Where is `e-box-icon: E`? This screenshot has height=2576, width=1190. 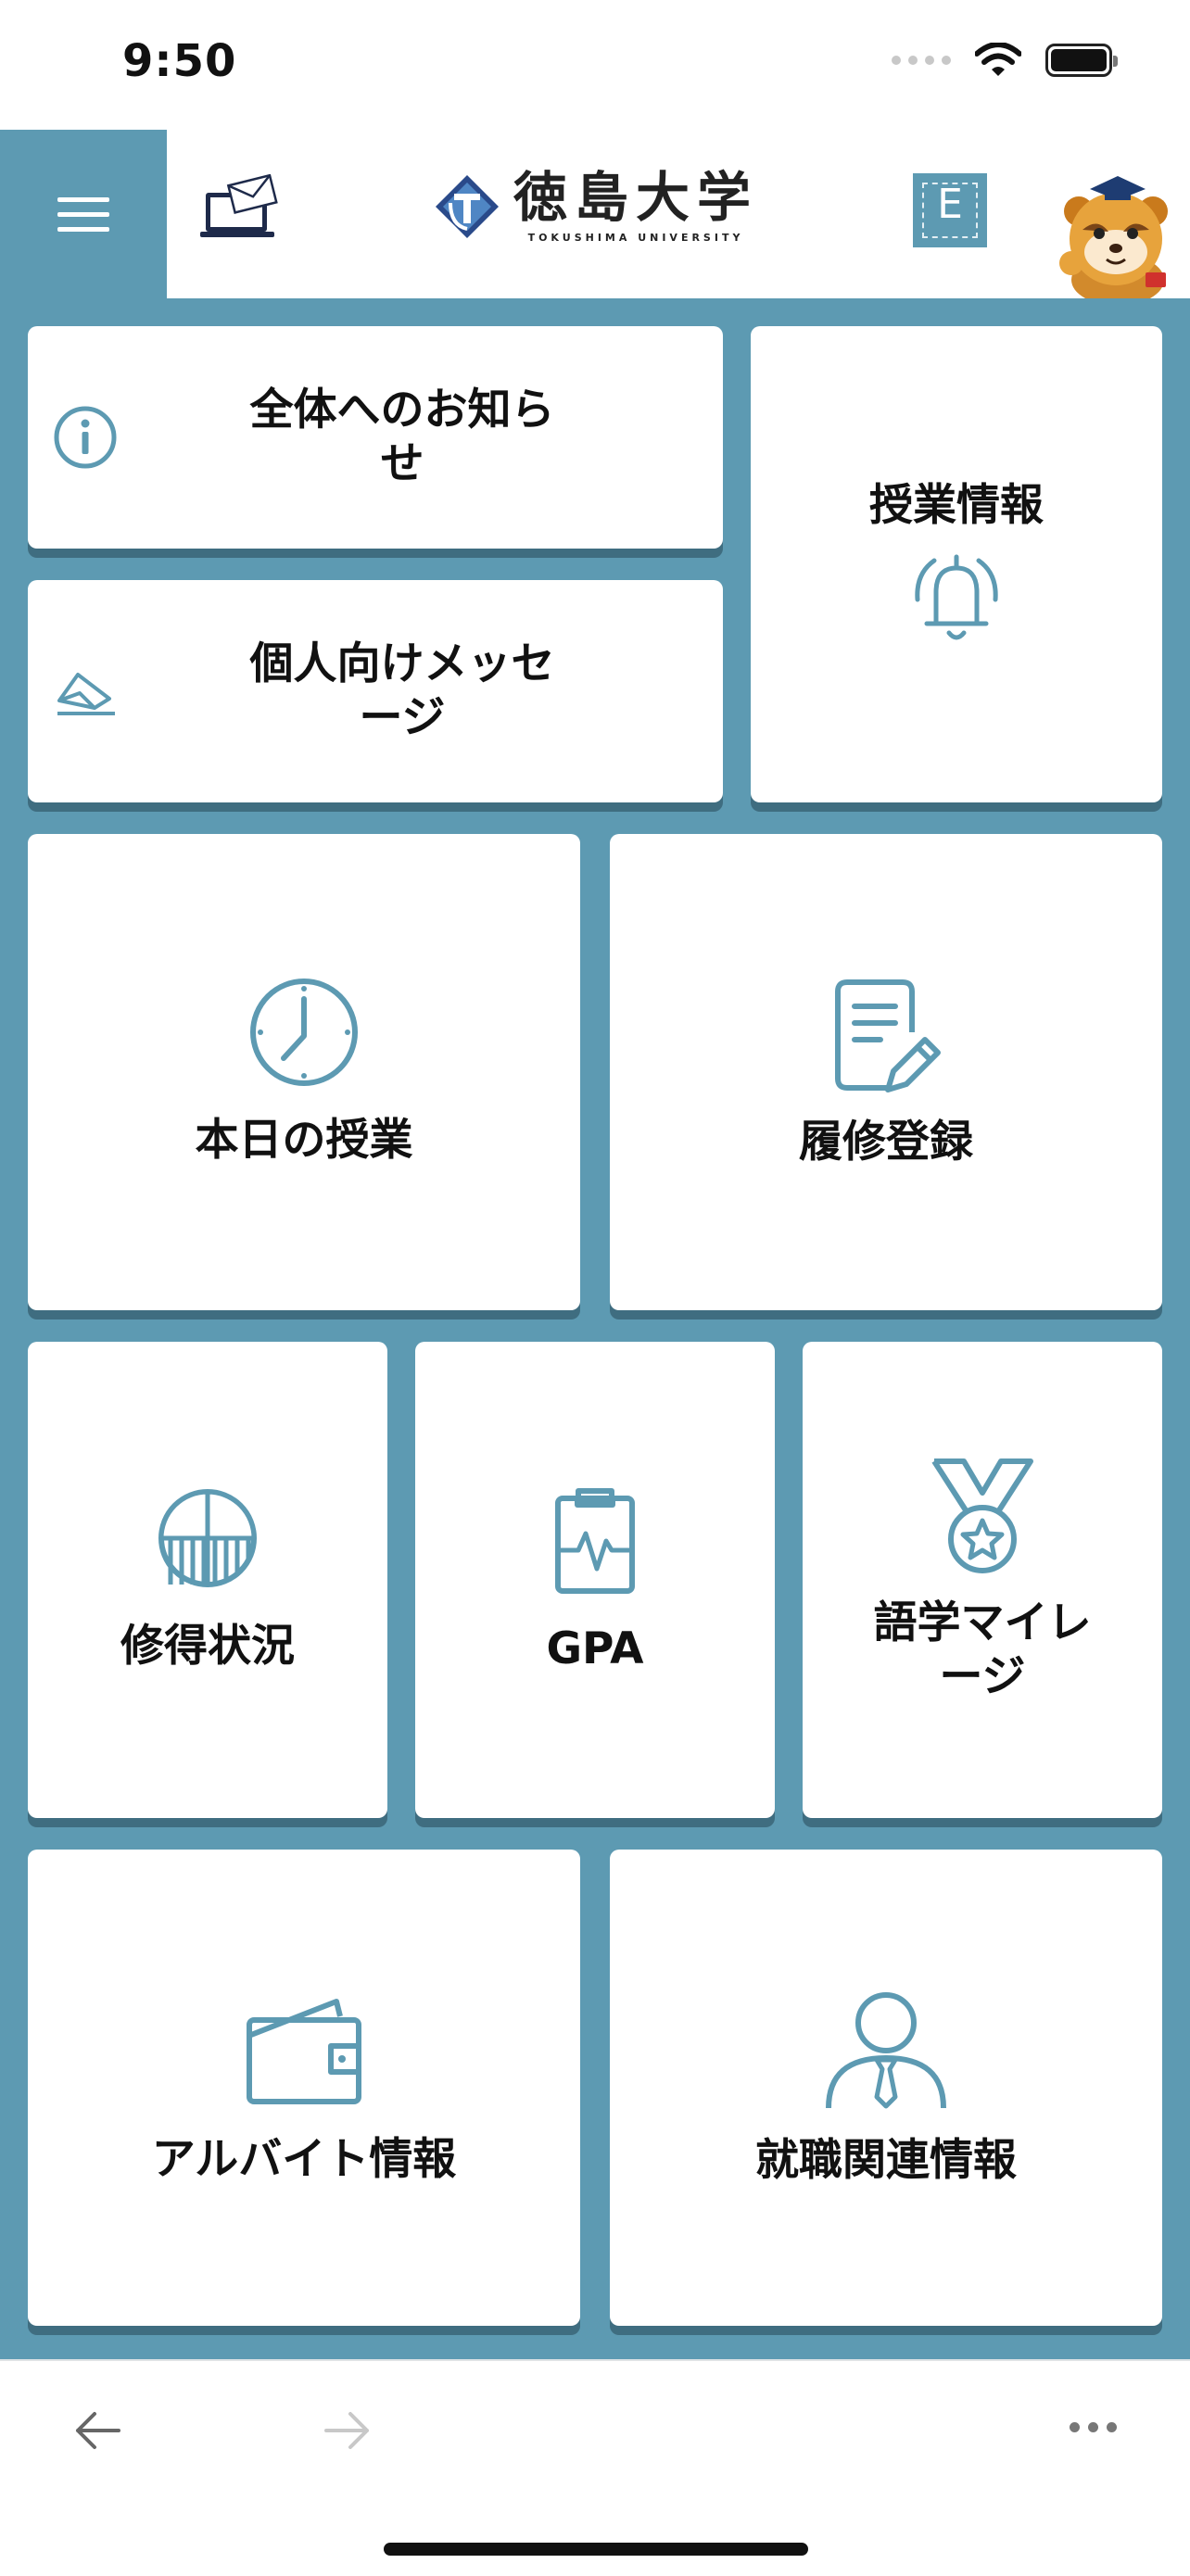 e-box-icon: E is located at coordinates (950, 210).